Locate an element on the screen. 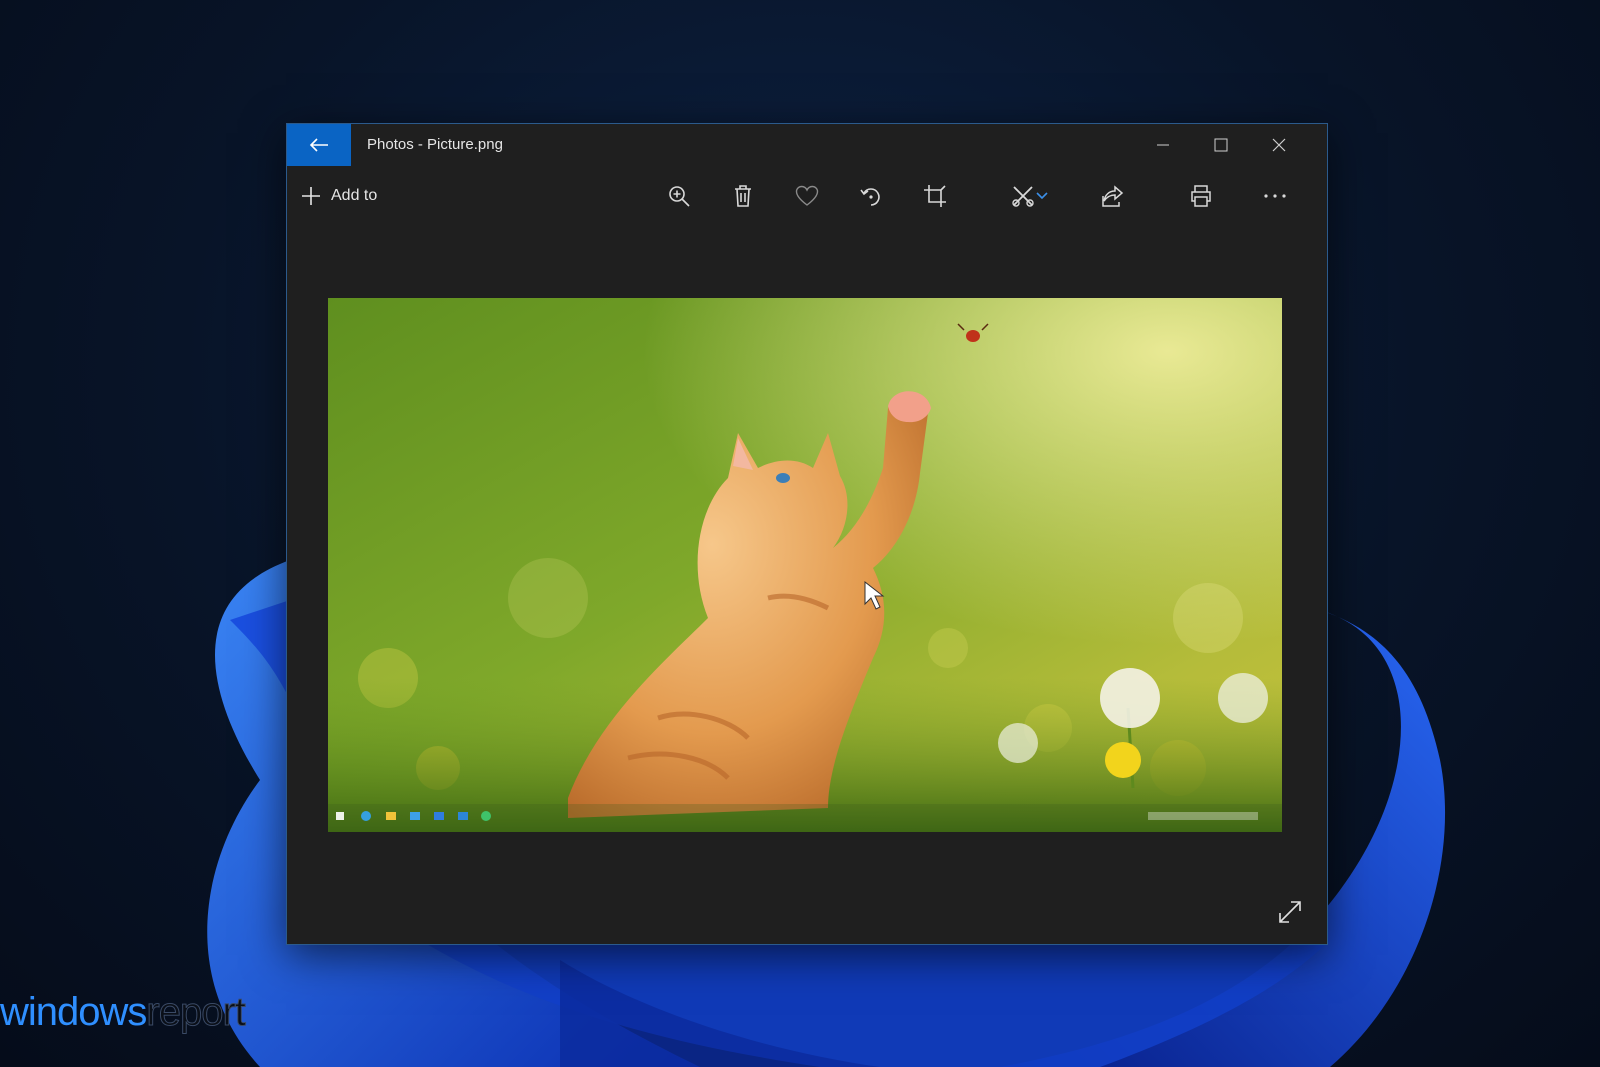 The width and height of the screenshot is (1600, 1067). toolbar: Add to is located at coordinates (807, 195).